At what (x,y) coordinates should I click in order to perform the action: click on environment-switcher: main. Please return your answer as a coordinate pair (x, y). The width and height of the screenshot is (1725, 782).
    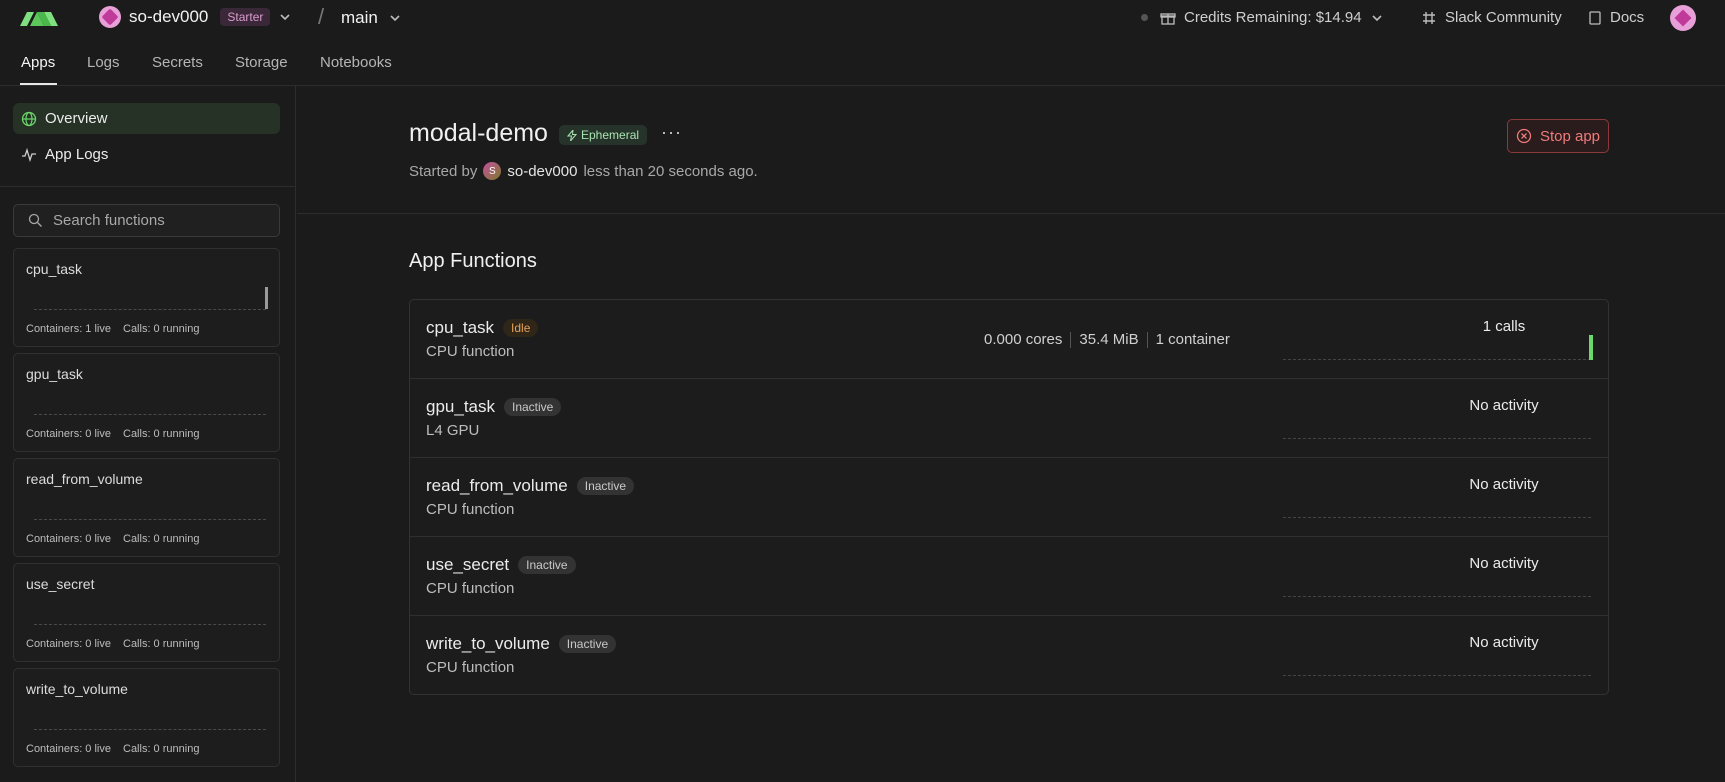
    Looking at the image, I should click on (371, 18).